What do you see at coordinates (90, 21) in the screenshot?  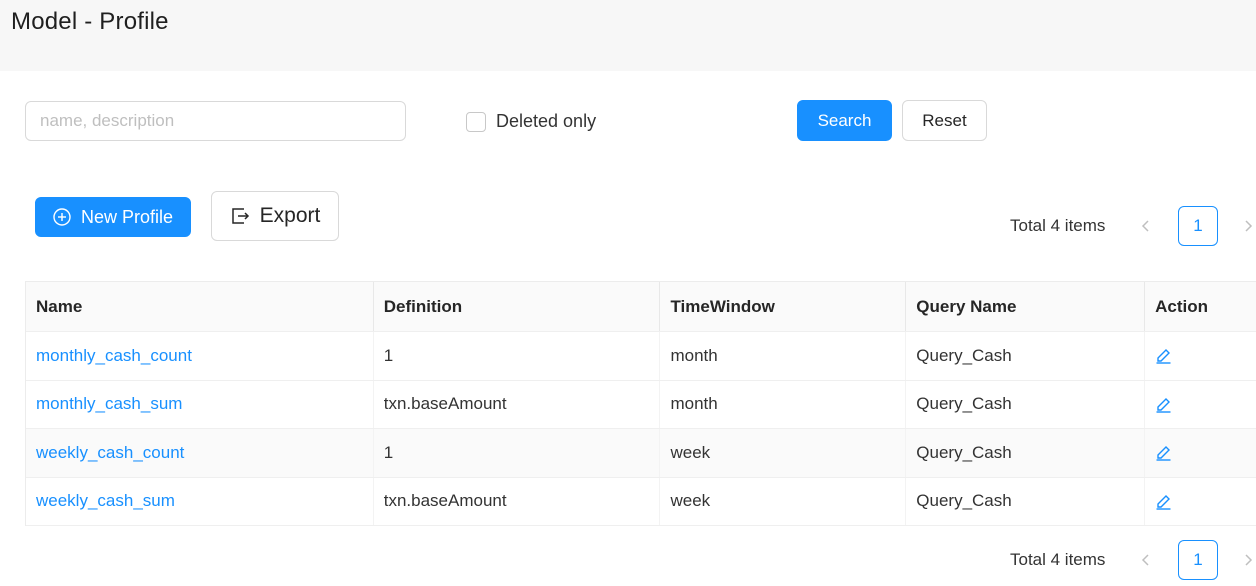 I see `page-title: Model - Profile` at bounding box center [90, 21].